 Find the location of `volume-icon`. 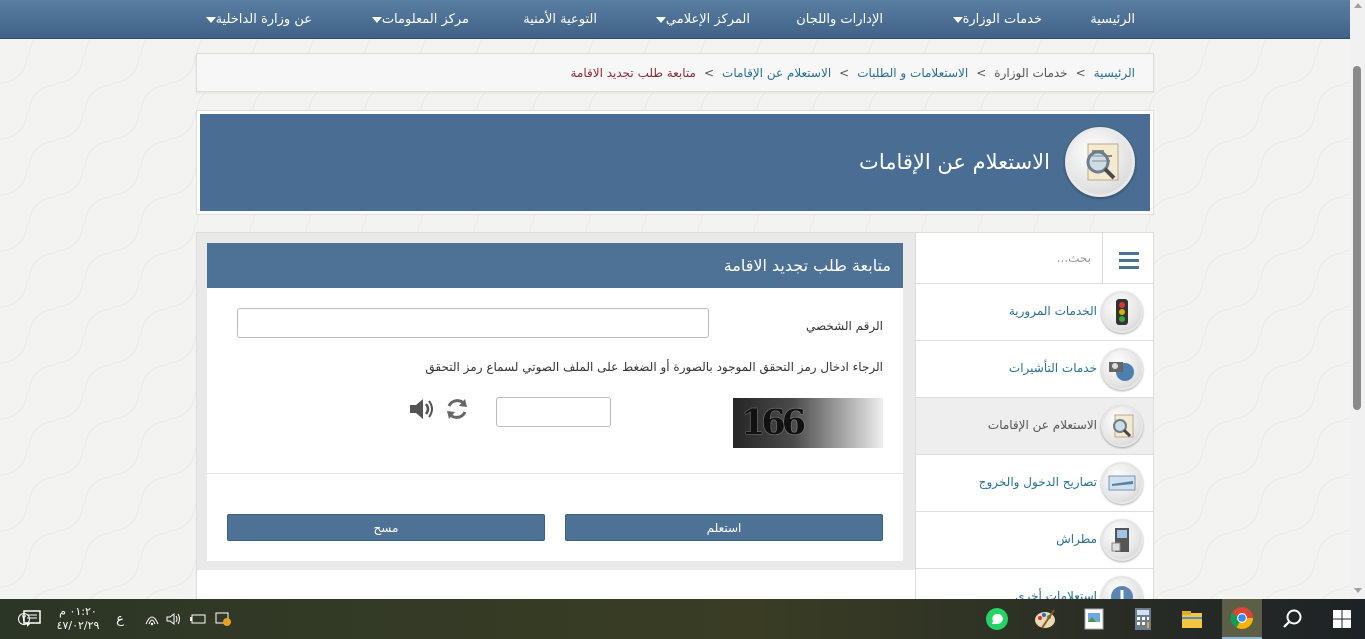

volume-icon is located at coordinates (174, 619).